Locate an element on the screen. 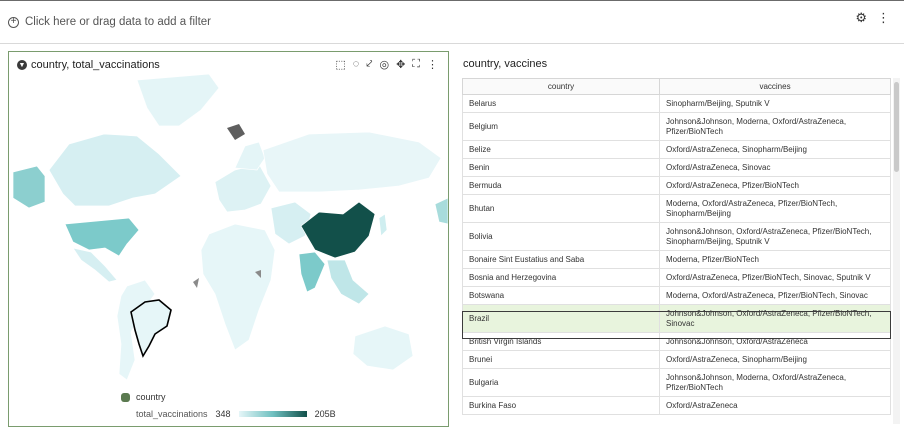 Image resolution: width=904 pixels, height=430 pixels. map-se-asia is located at coordinates (348, 282).